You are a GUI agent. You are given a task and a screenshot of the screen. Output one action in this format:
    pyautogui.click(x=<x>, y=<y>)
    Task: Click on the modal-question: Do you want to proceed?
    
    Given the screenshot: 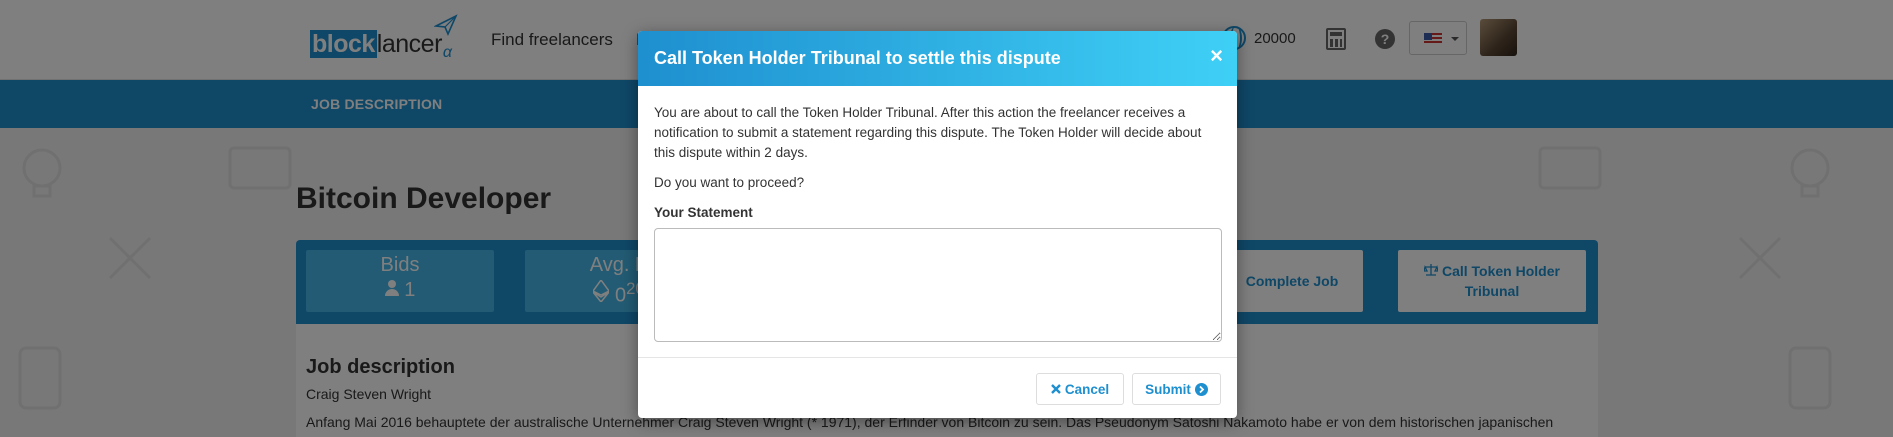 What is the action you would take?
    pyautogui.click(x=729, y=182)
    